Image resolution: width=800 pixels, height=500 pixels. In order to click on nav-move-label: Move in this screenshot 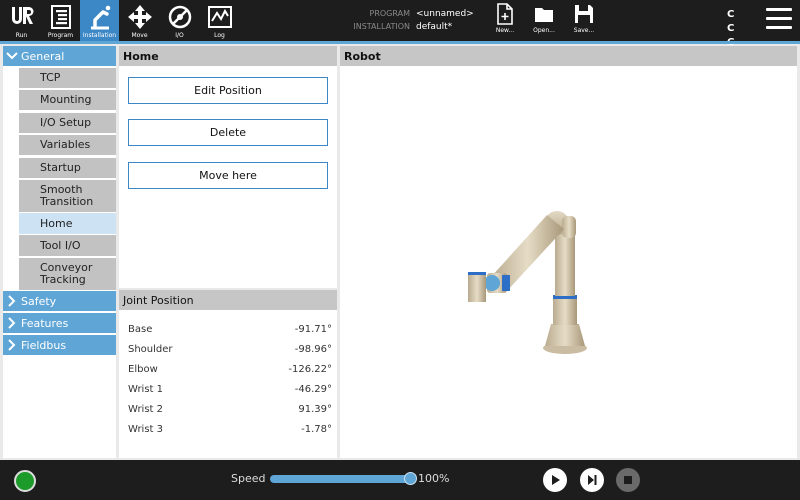, I will do `click(139, 35)`.